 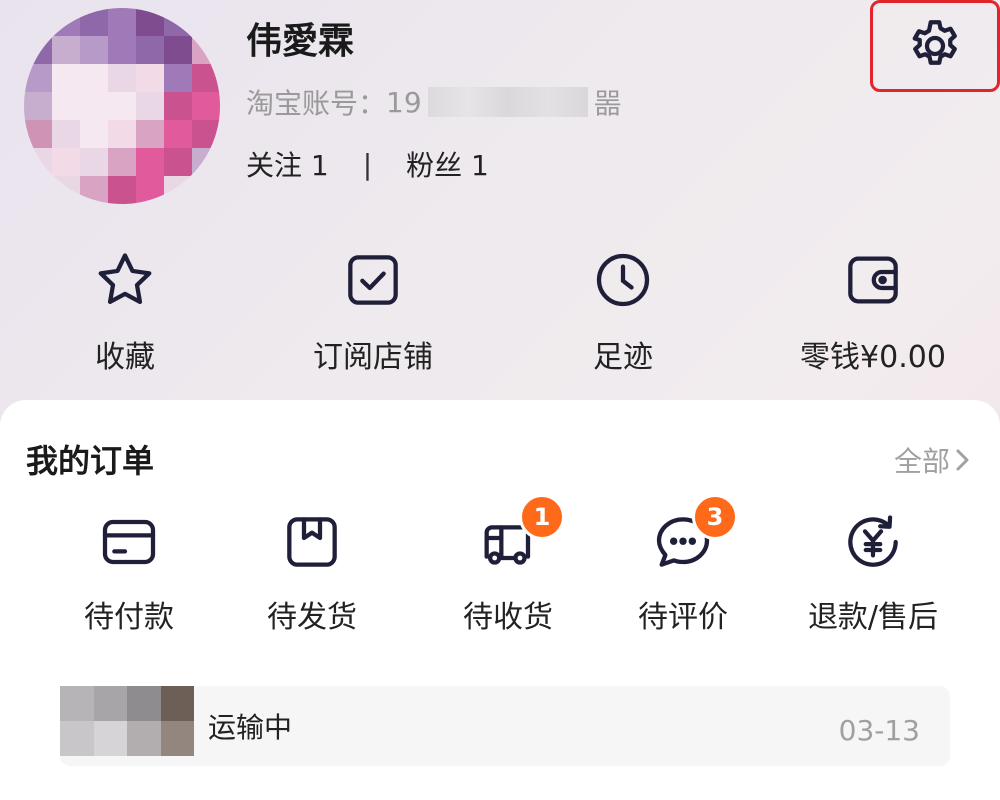 What do you see at coordinates (962, 460) in the screenshot?
I see `chevron-right-icon` at bounding box center [962, 460].